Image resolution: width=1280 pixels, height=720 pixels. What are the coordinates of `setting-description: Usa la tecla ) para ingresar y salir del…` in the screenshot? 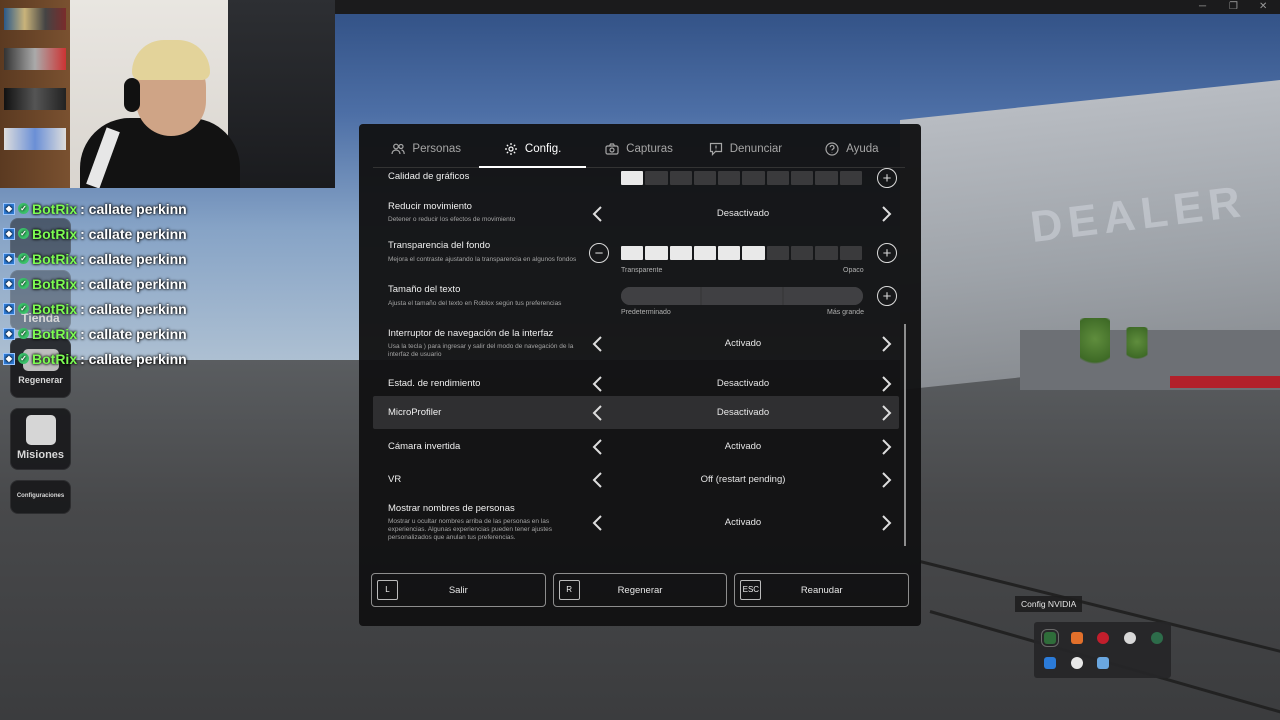 It's located at (481, 350).